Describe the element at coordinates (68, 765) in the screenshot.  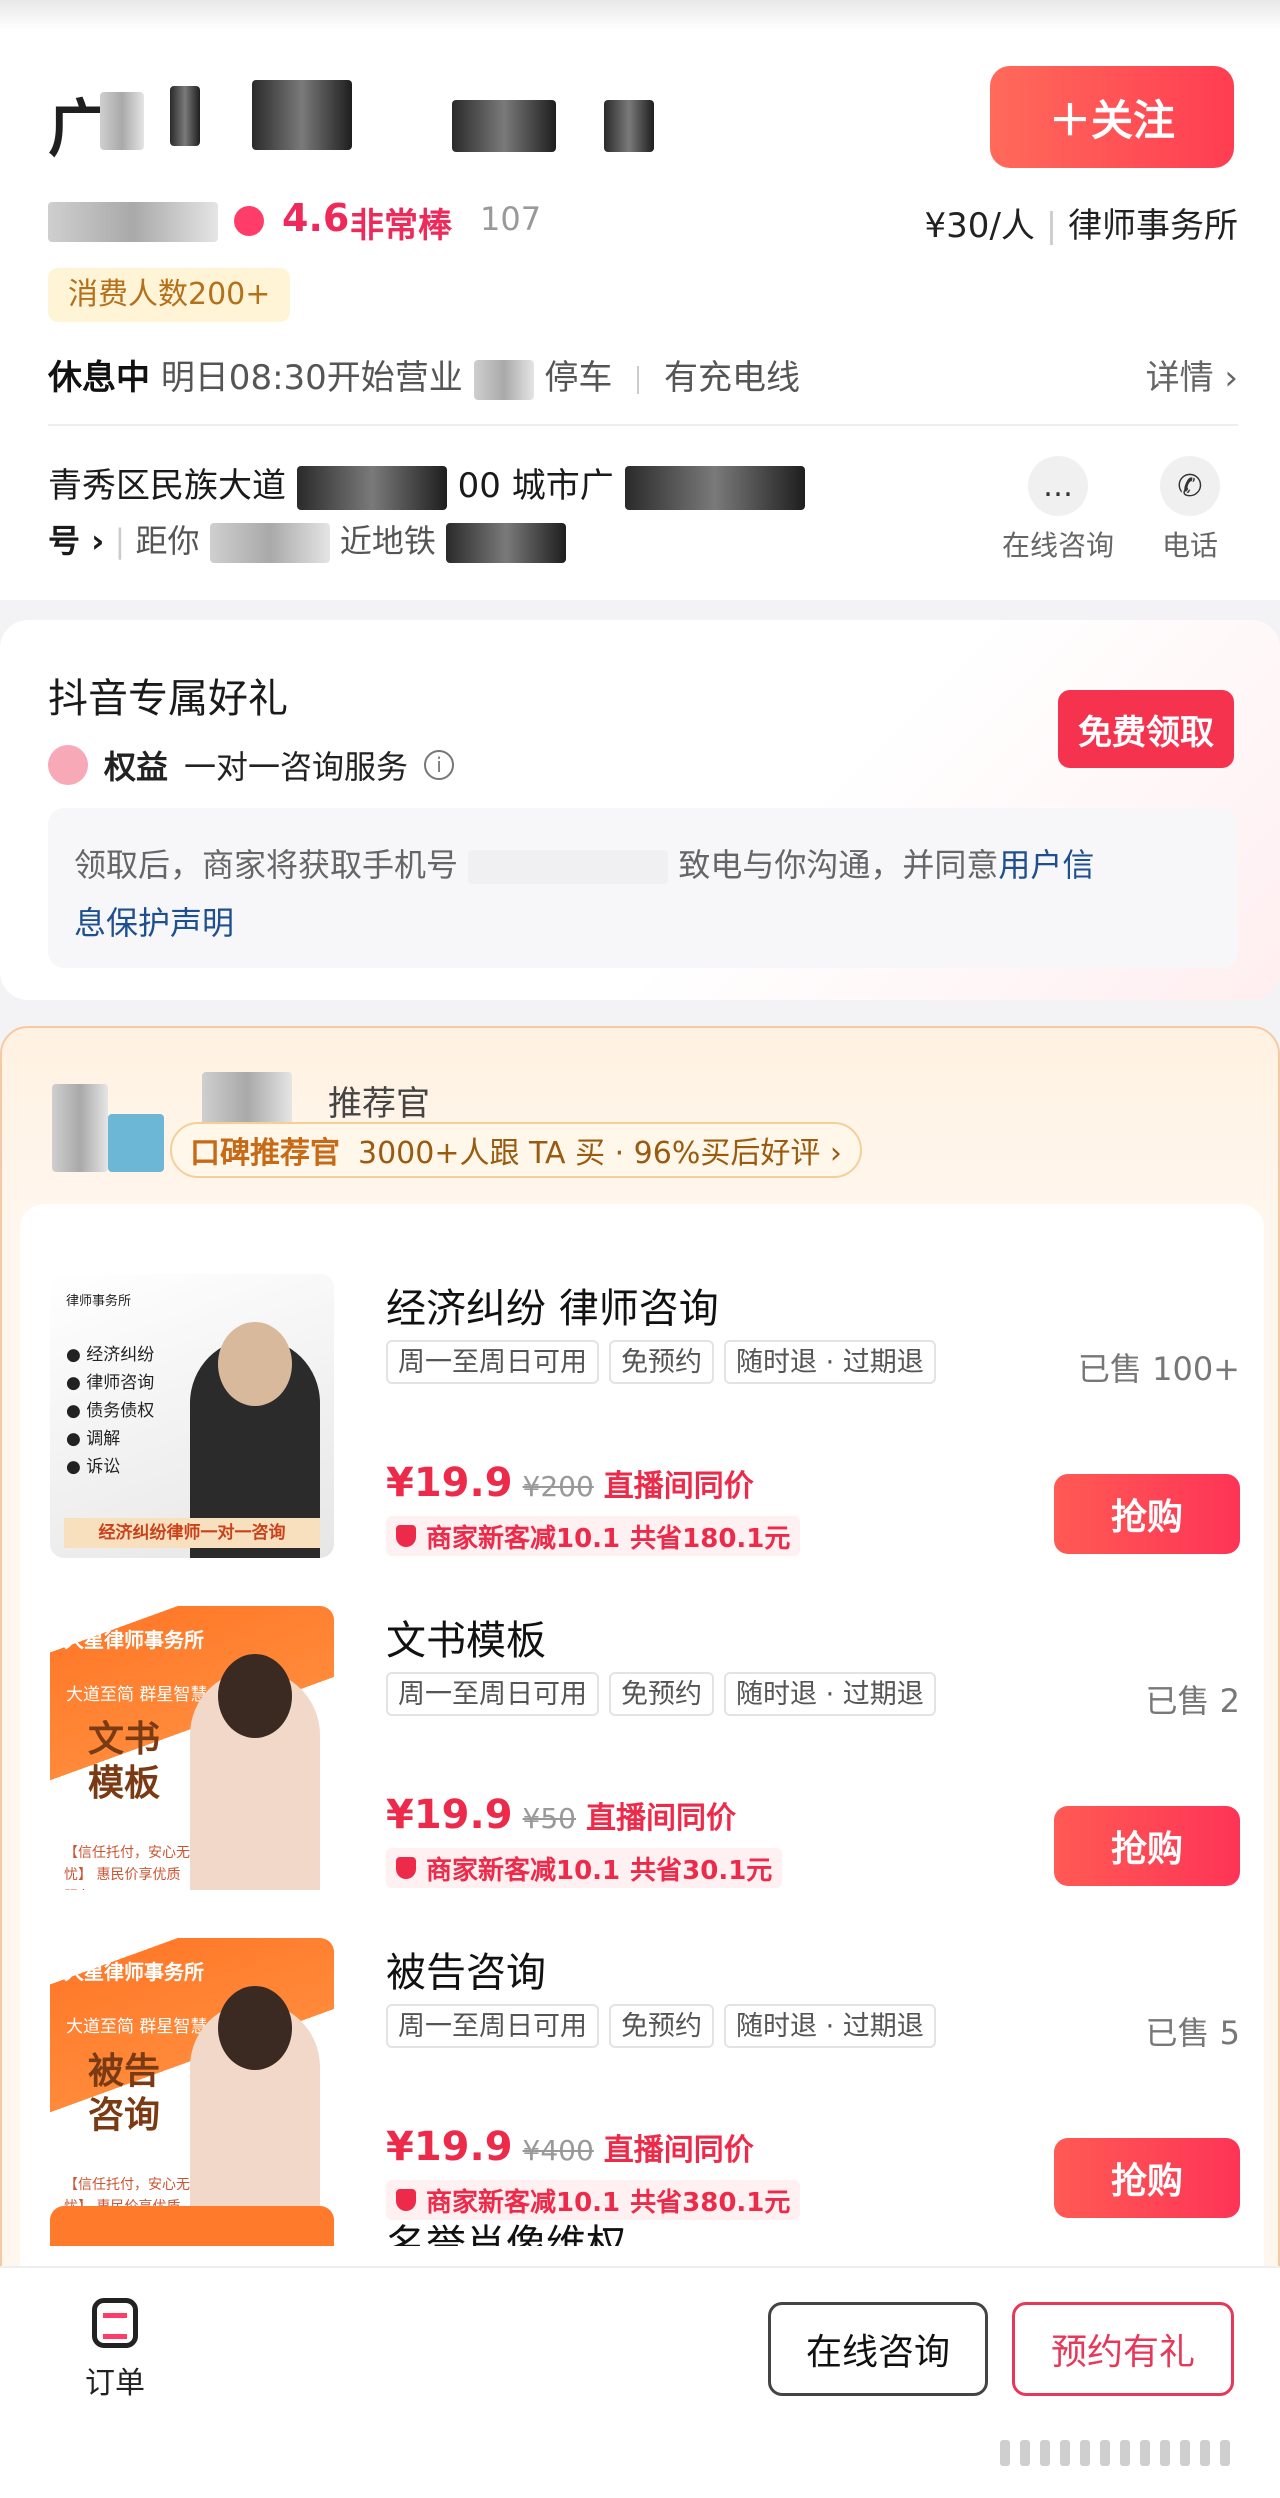
I see `benefit-icon` at that location.